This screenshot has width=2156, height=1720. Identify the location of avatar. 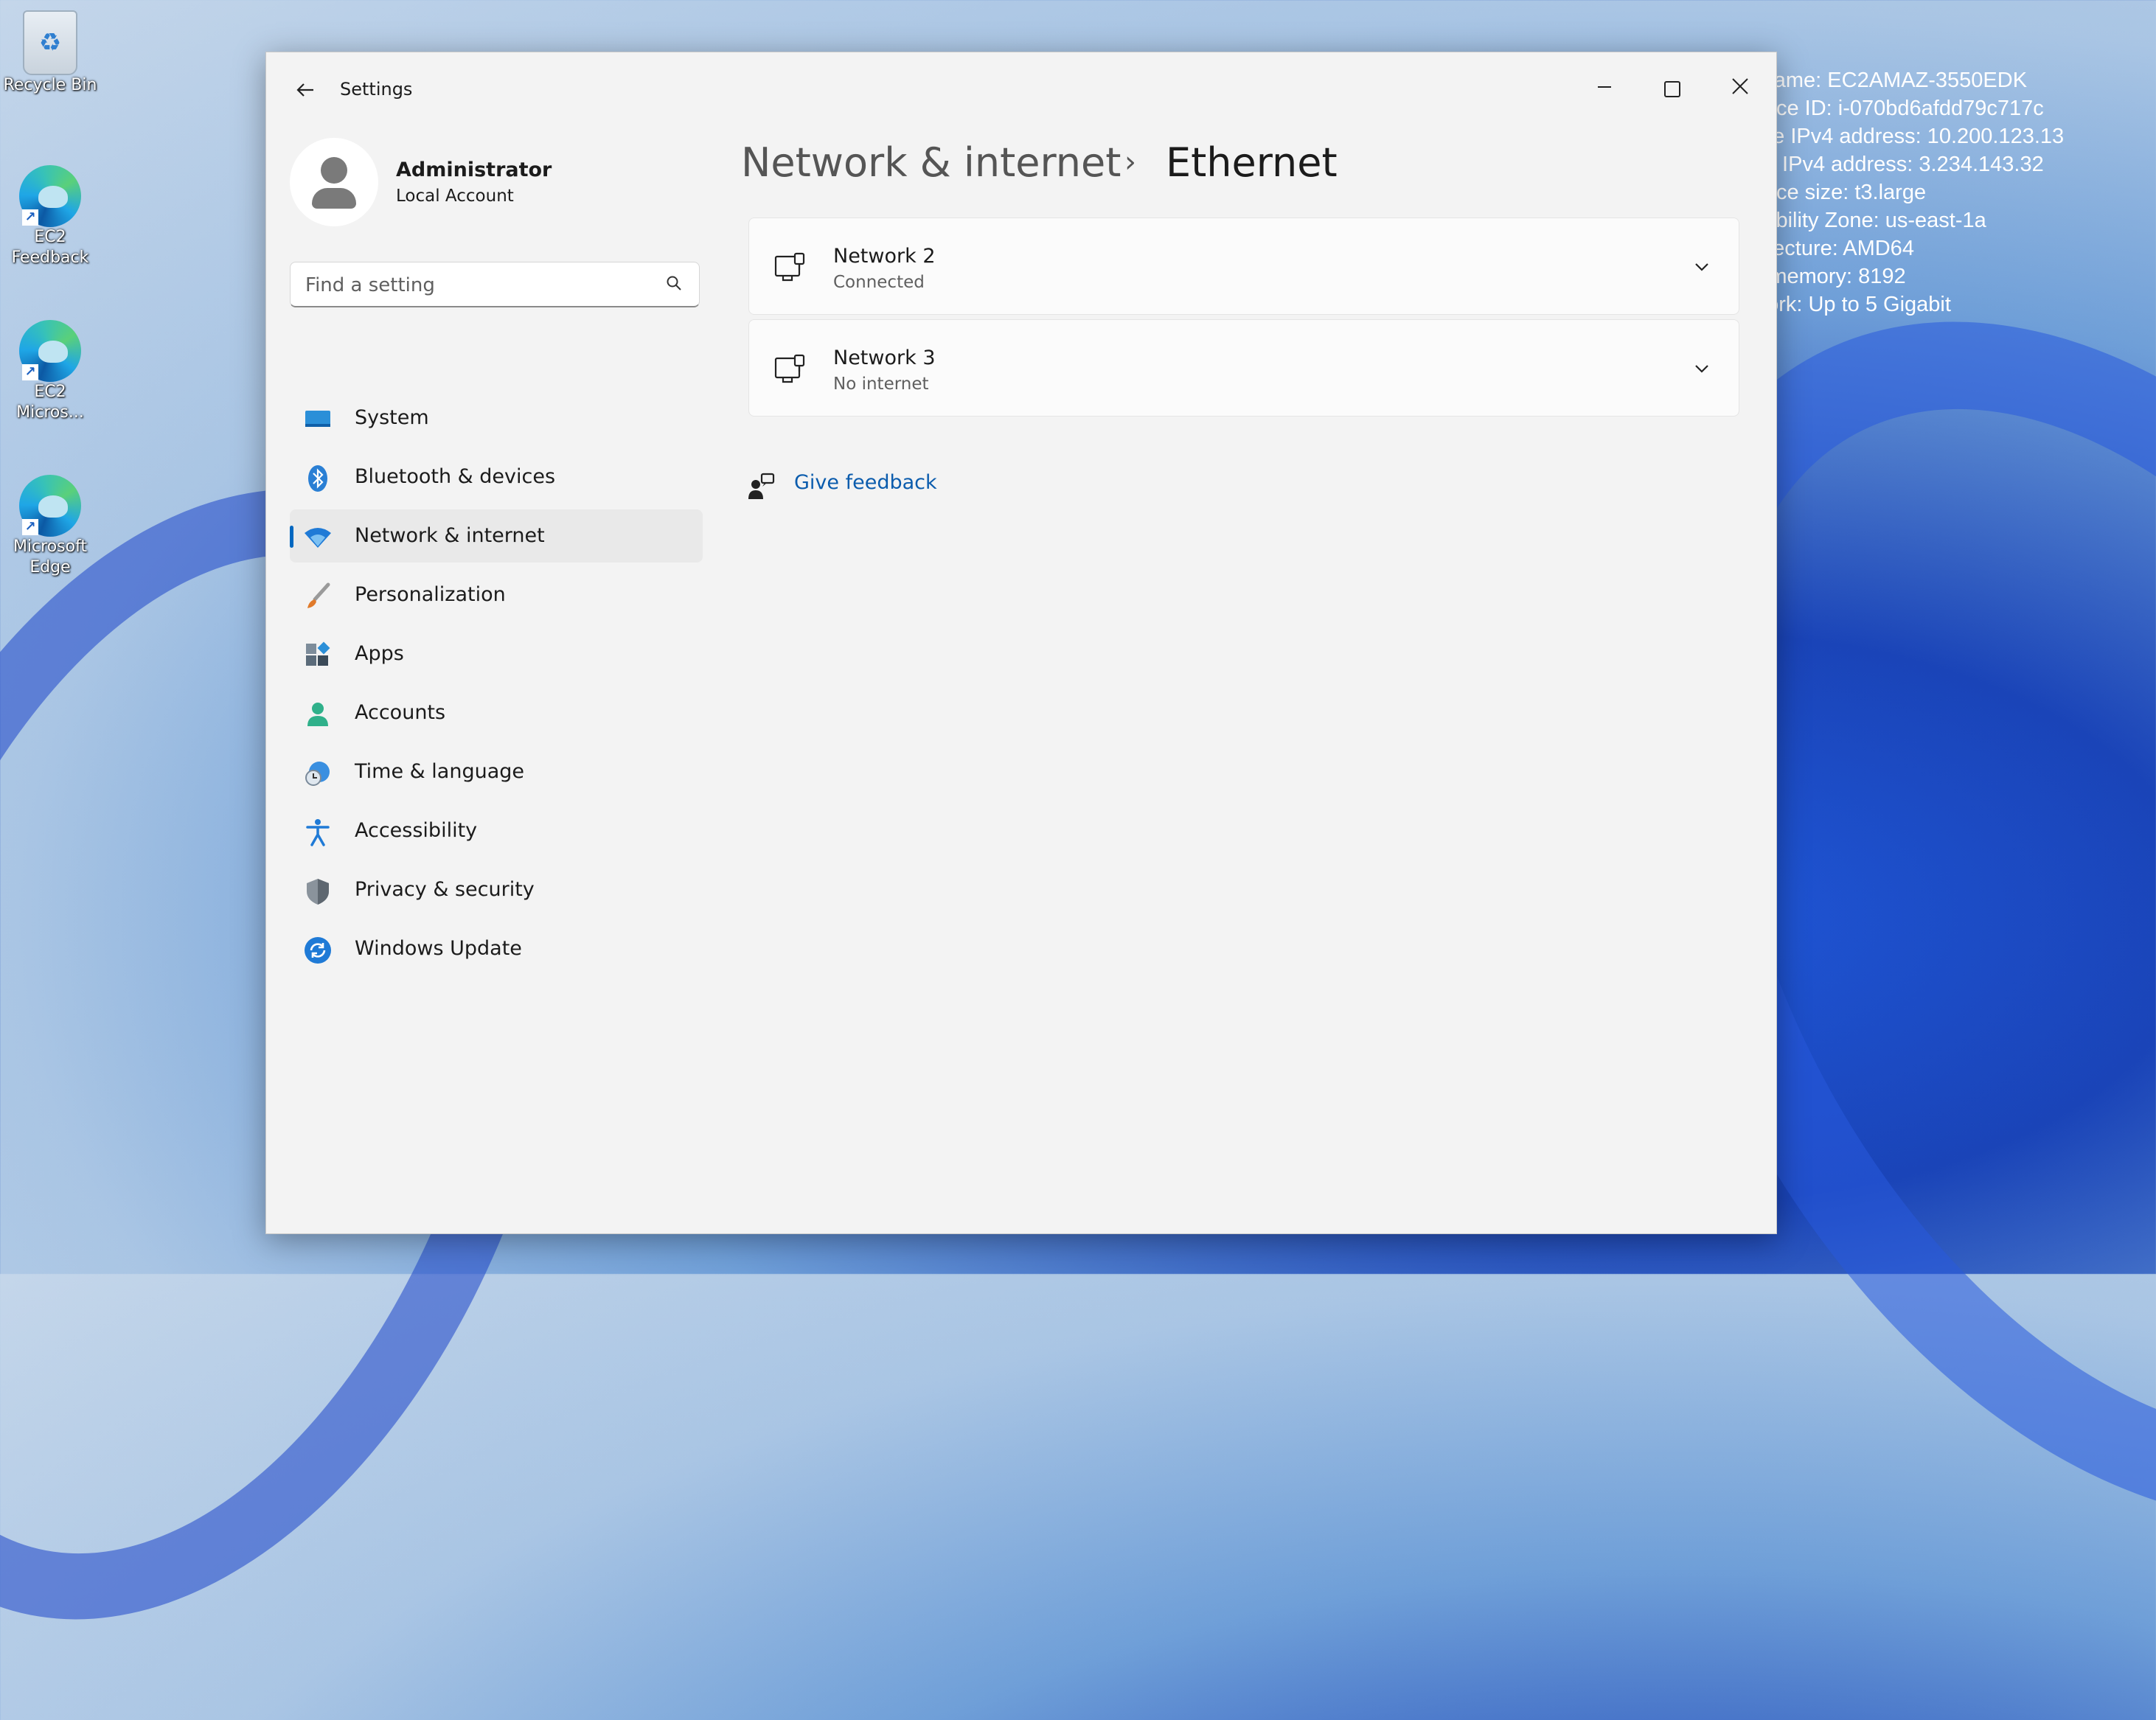
(334, 182).